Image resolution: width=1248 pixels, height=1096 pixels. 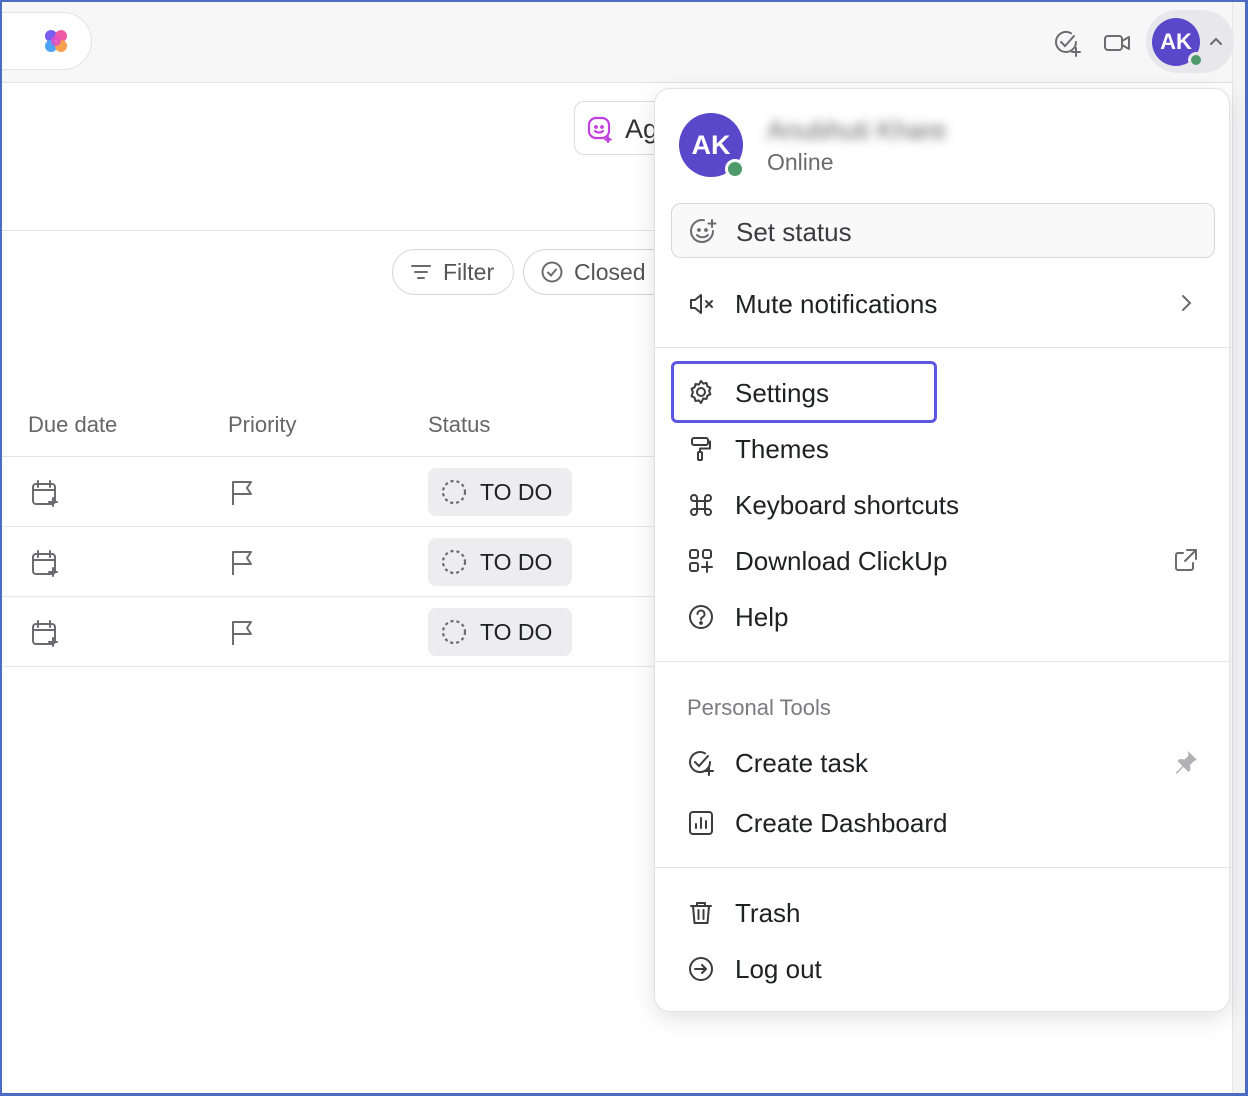 I want to click on smile-plus-icon, so click(x=703, y=231).